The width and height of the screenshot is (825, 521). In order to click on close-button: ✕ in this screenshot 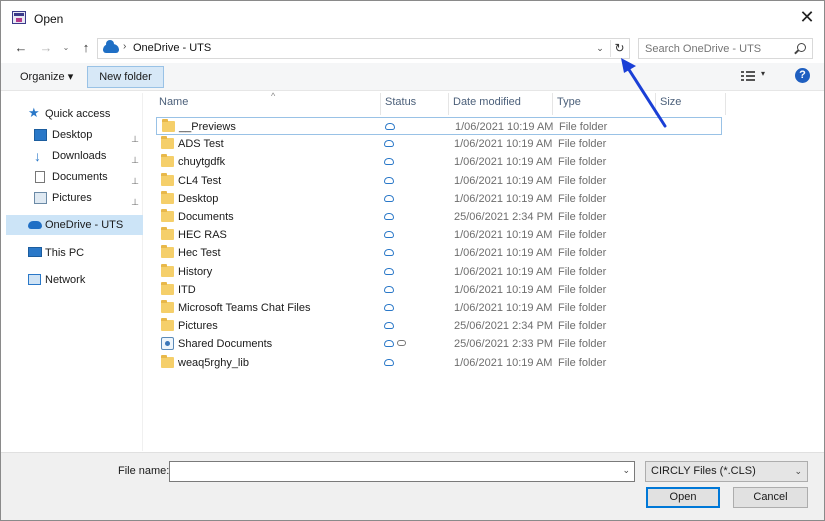, I will do `click(807, 18)`.